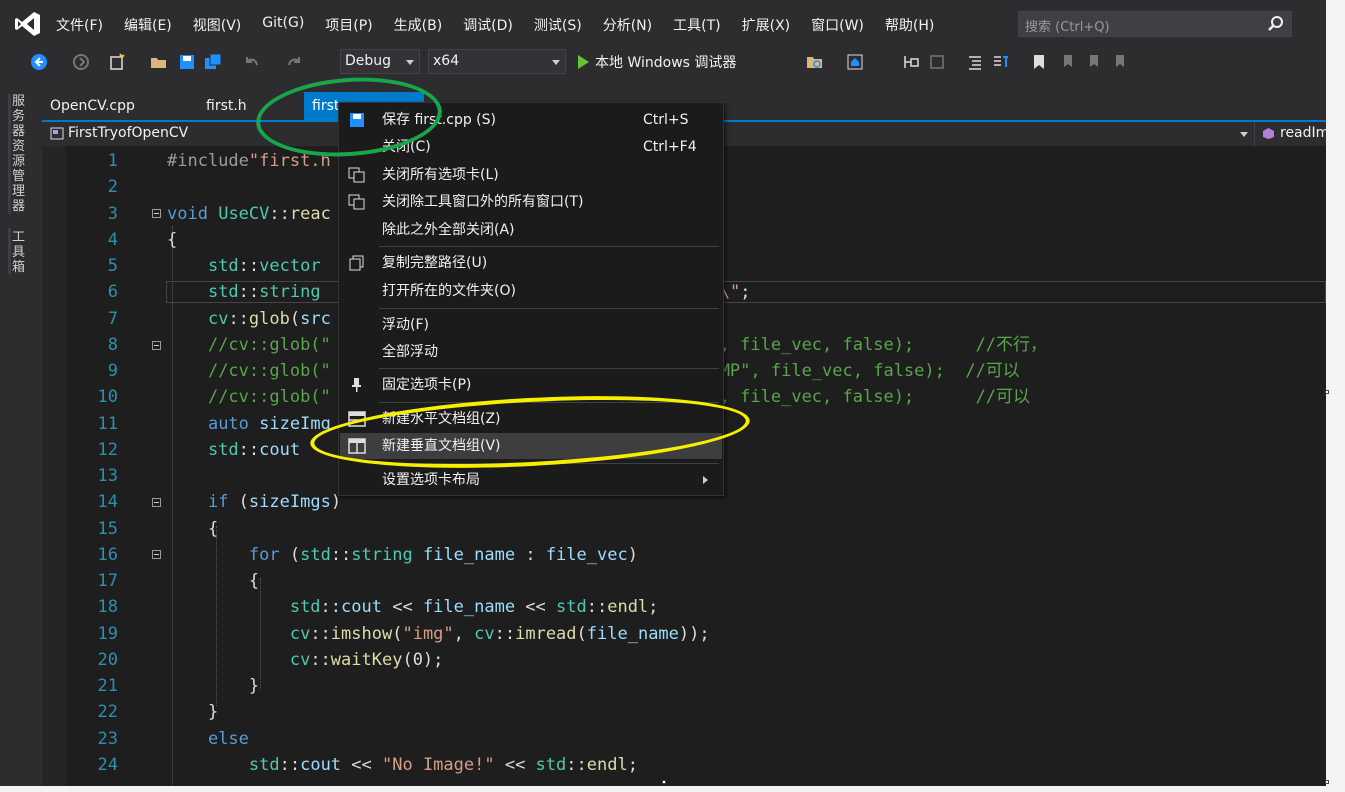 The image size is (1345, 792). Describe the element at coordinates (85, 25) in the screenshot. I see `menu-file: 文件(F)` at that location.